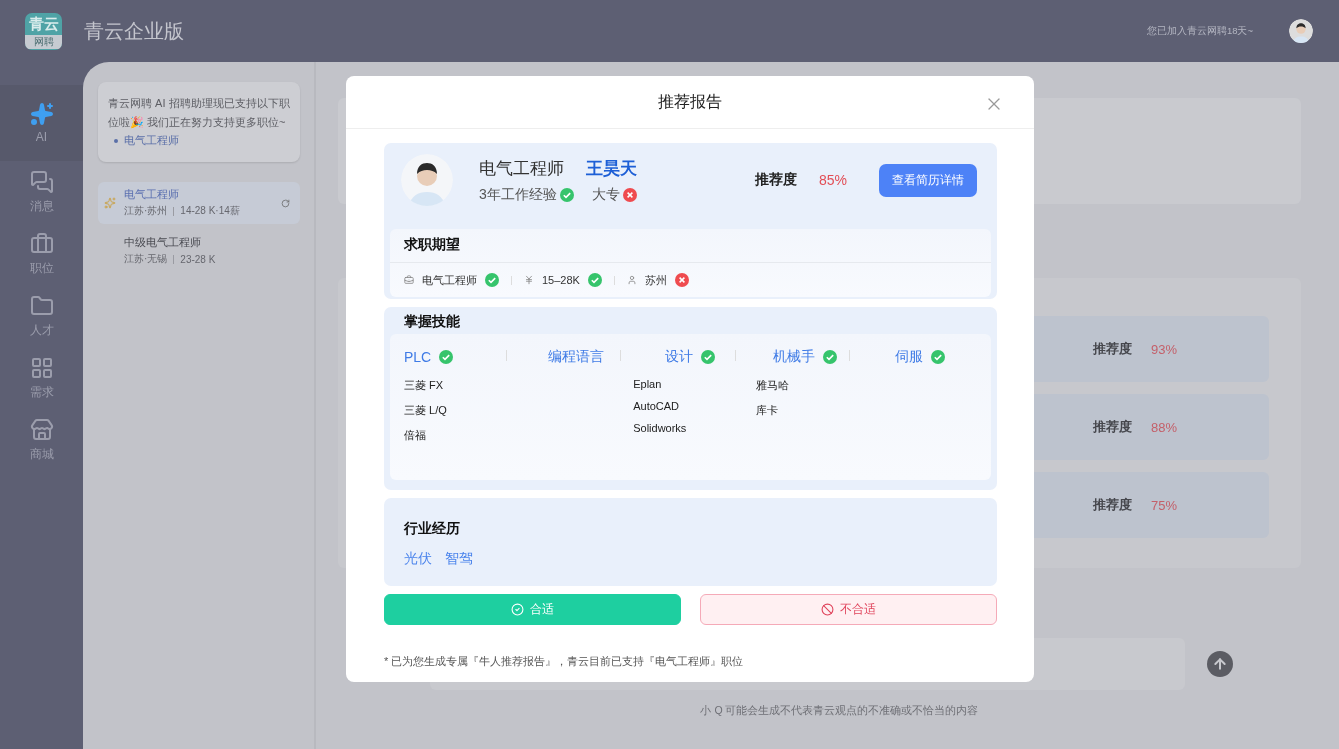 This screenshot has width=1339, height=749. Describe the element at coordinates (41, 367) in the screenshot. I see `grid-icon` at that location.